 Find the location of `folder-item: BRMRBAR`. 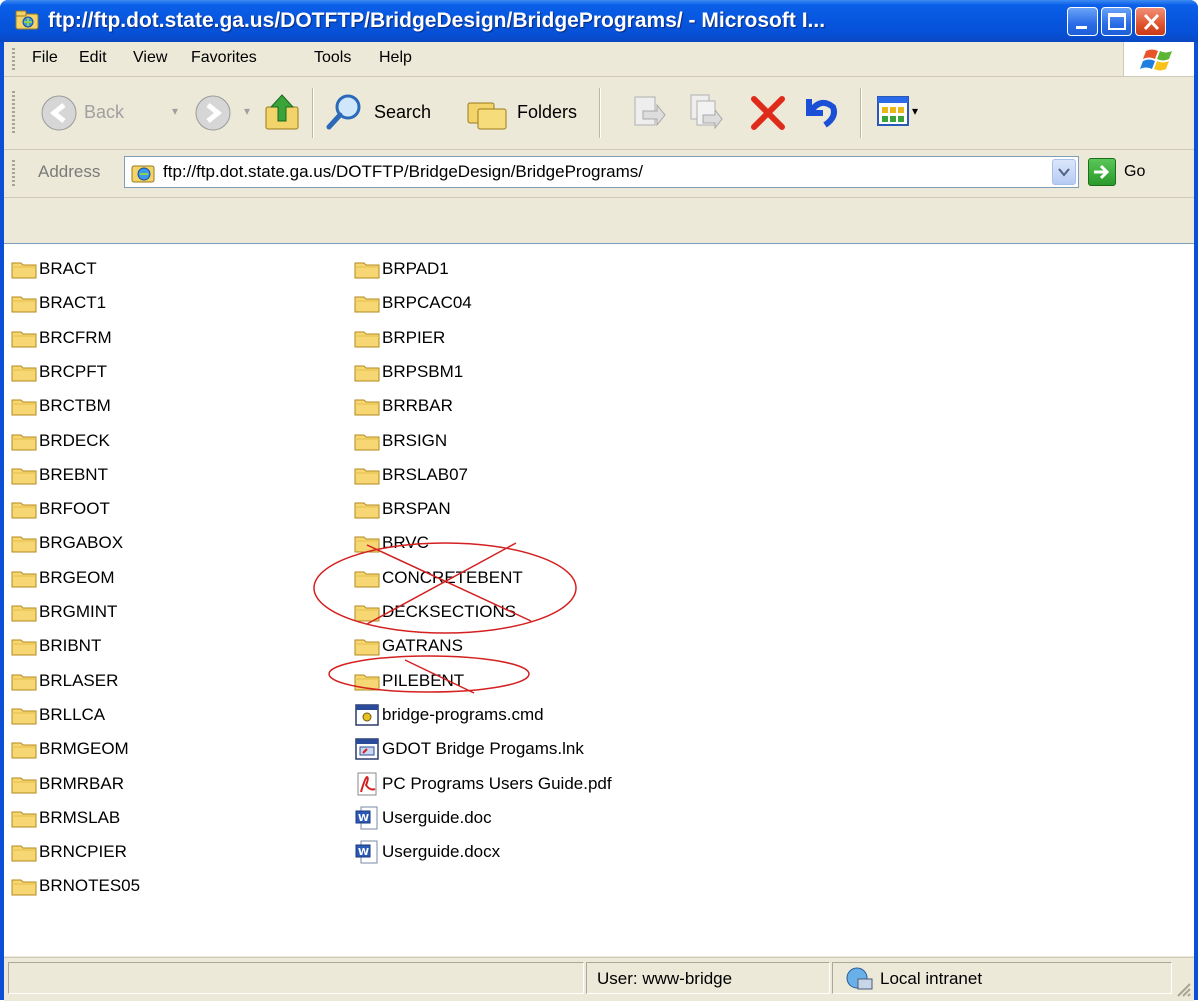

folder-item: BRMRBAR is located at coordinates (67, 784).